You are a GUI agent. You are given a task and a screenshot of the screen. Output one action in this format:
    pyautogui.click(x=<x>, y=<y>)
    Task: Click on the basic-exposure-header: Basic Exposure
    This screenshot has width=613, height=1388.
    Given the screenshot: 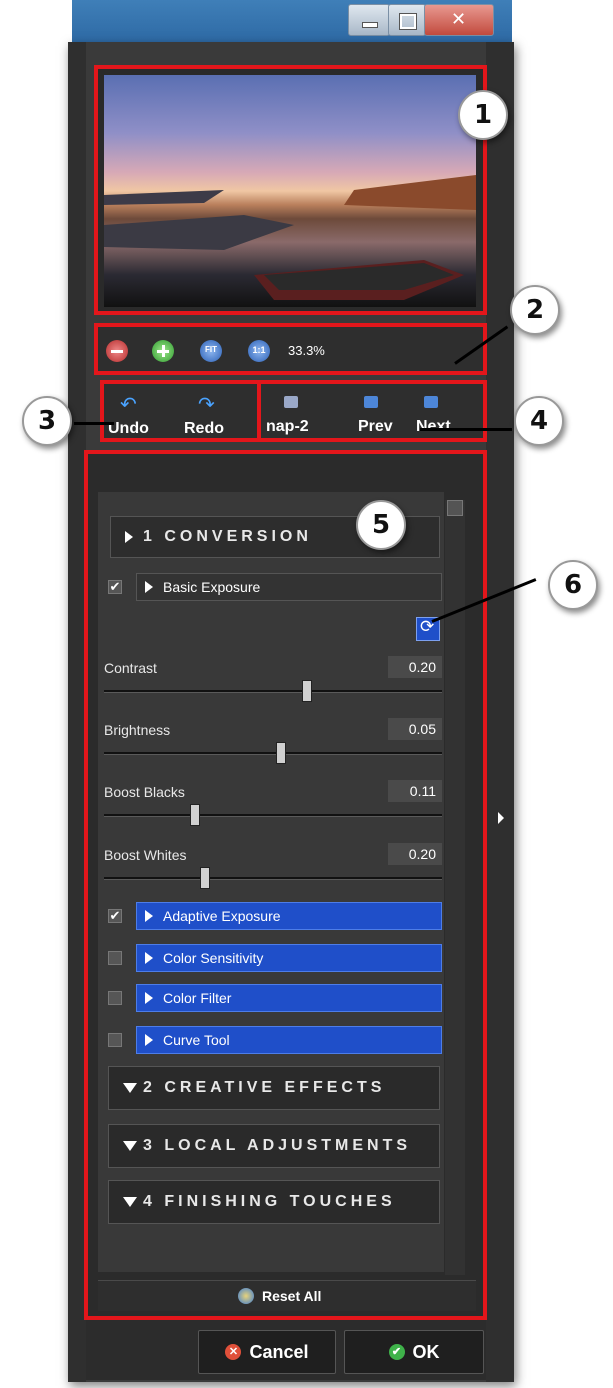 What is the action you would take?
    pyautogui.click(x=289, y=587)
    